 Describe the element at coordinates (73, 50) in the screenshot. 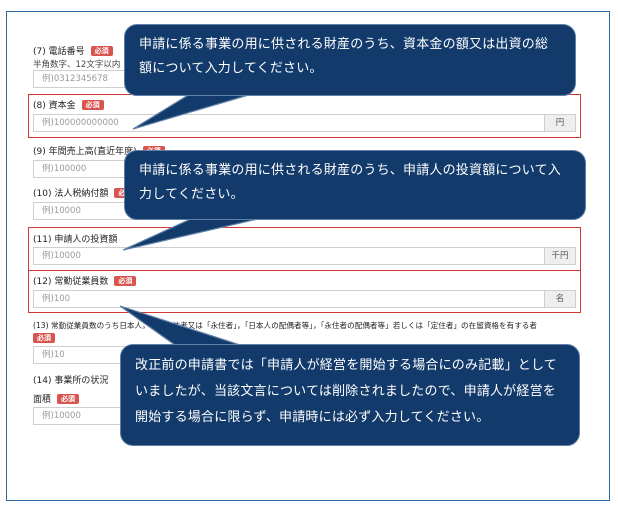

I see `phone-label: (7) 電話番号 必須` at that location.